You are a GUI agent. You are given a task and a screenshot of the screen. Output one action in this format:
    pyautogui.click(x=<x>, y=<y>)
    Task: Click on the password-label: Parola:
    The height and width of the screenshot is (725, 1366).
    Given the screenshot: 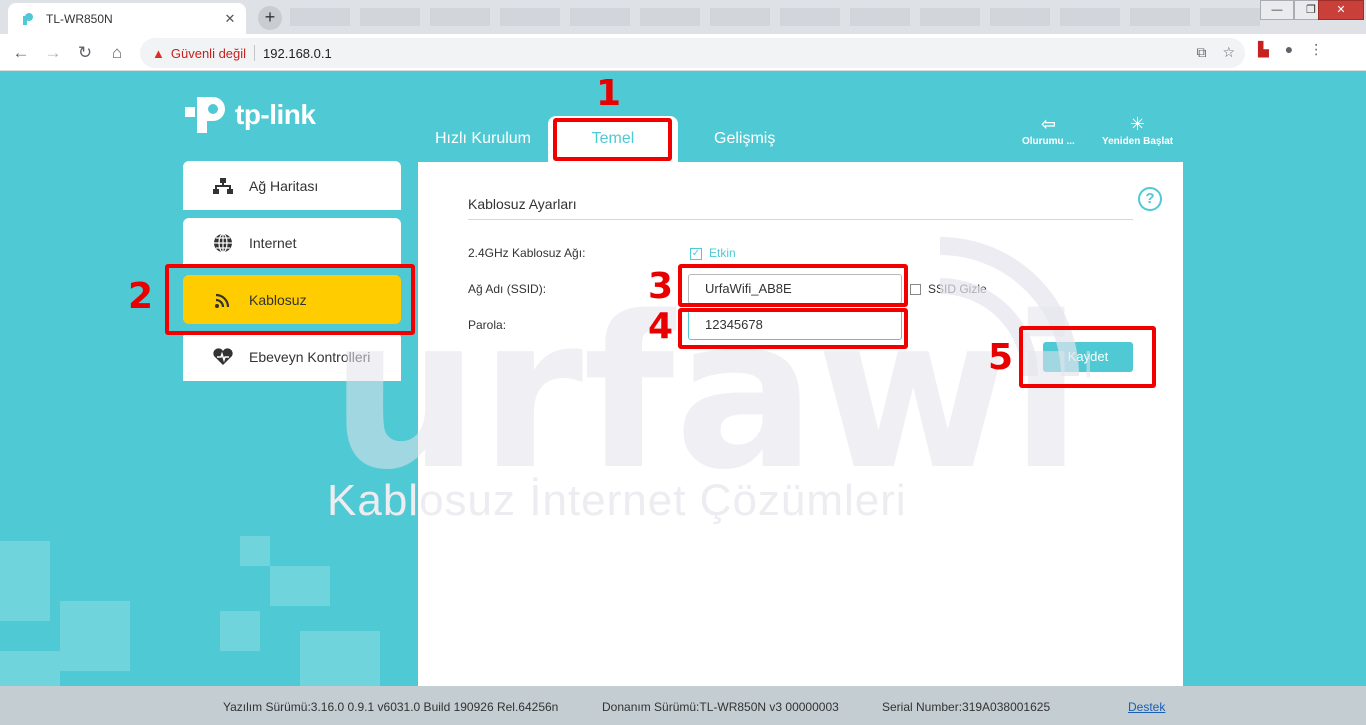 What is the action you would take?
    pyautogui.click(x=487, y=325)
    